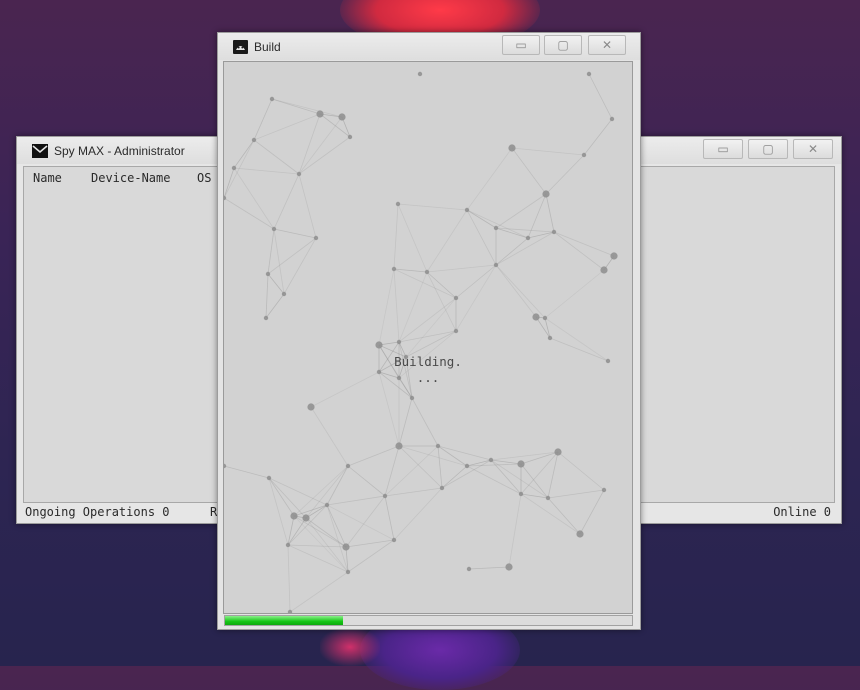 Image resolution: width=860 pixels, height=690 pixels. Describe the element at coordinates (284, 620) in the screenshot. I see `build-progress-fill` at that location.